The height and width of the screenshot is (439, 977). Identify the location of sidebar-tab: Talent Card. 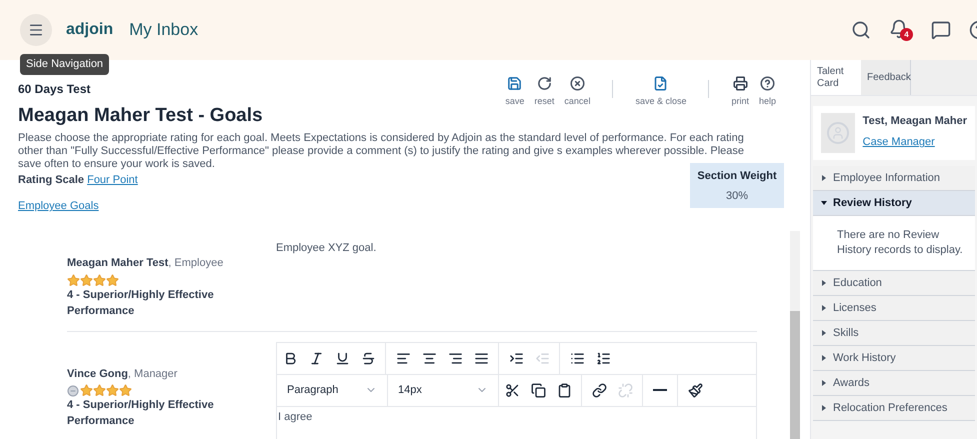
(836, 77).